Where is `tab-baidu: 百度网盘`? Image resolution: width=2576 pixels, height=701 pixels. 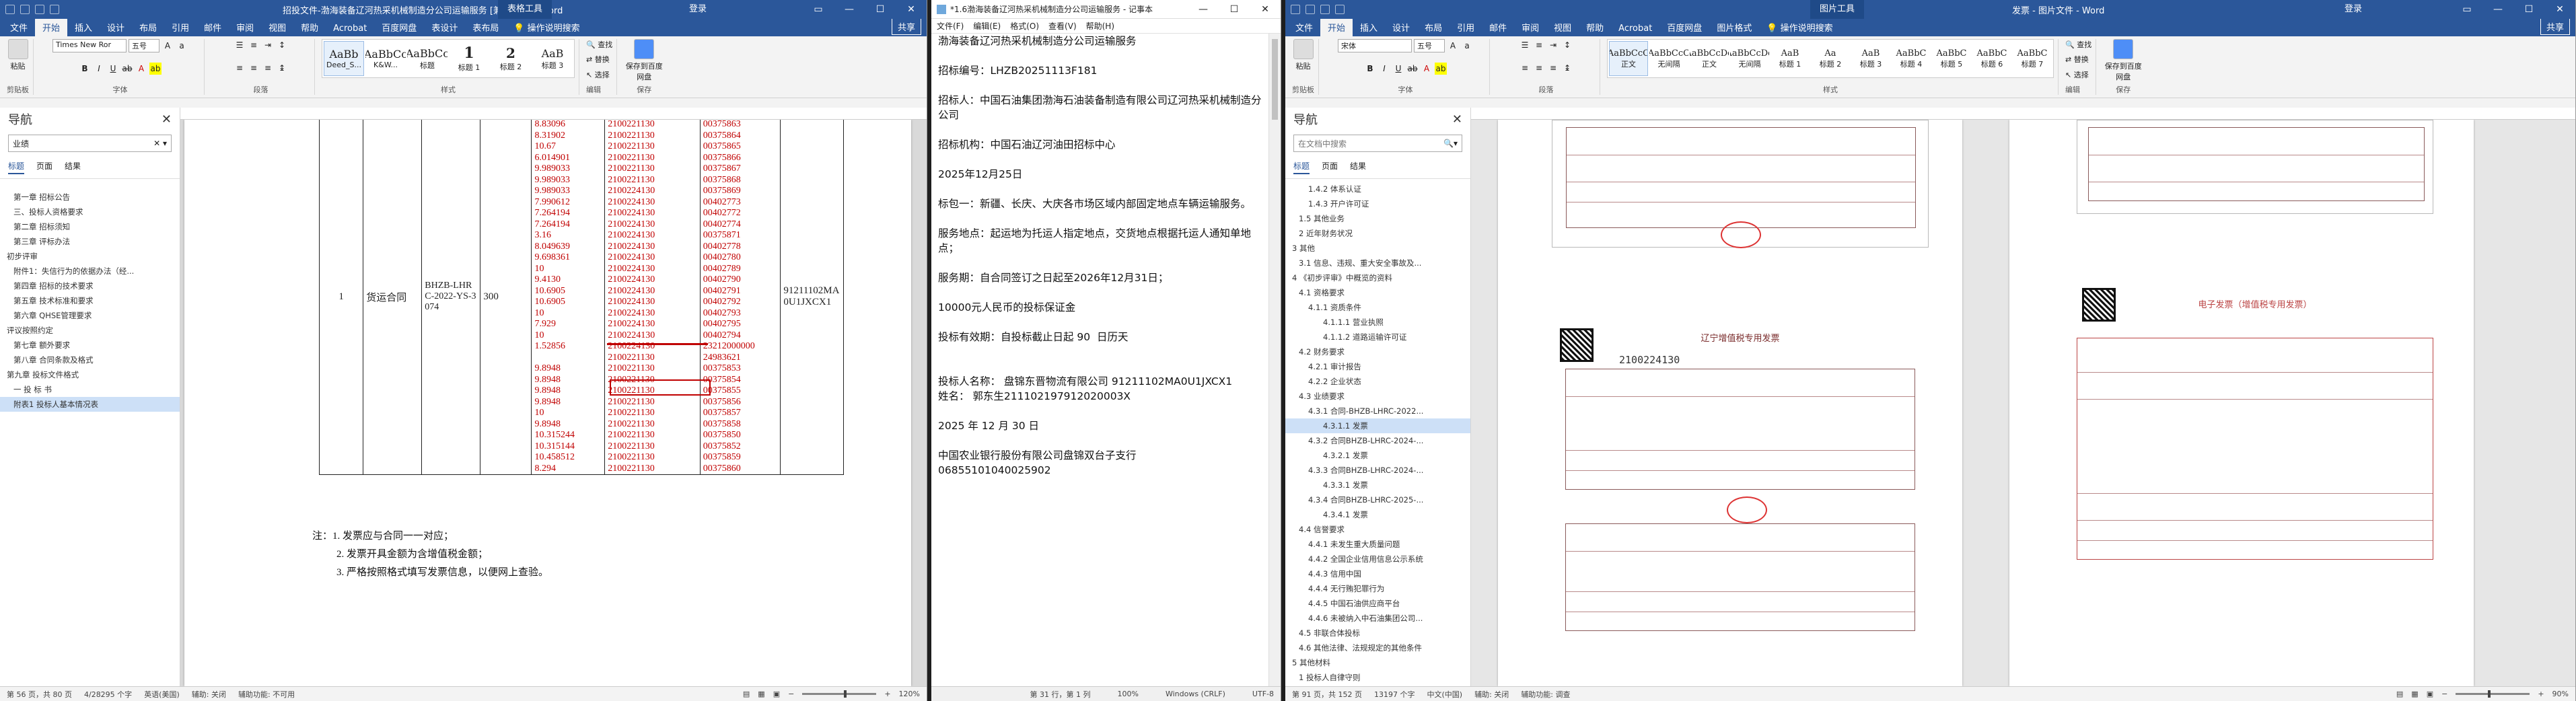
tab-baidu: 百度网盘 is located at coordinates (399, 27).